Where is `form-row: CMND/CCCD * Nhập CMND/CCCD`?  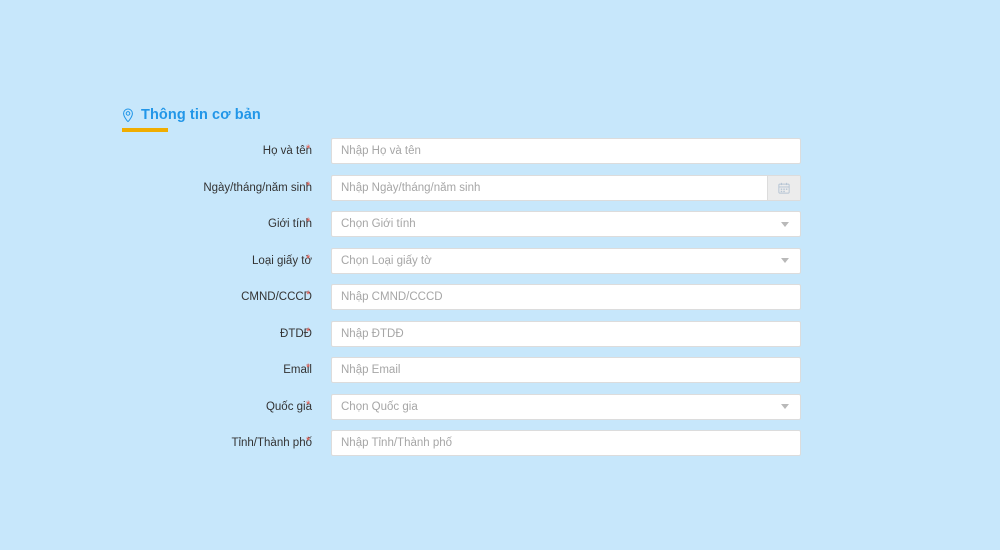
form-row: CMND/CCCD * Nhập CMND/CCCD is located at coordinates (500, 302).